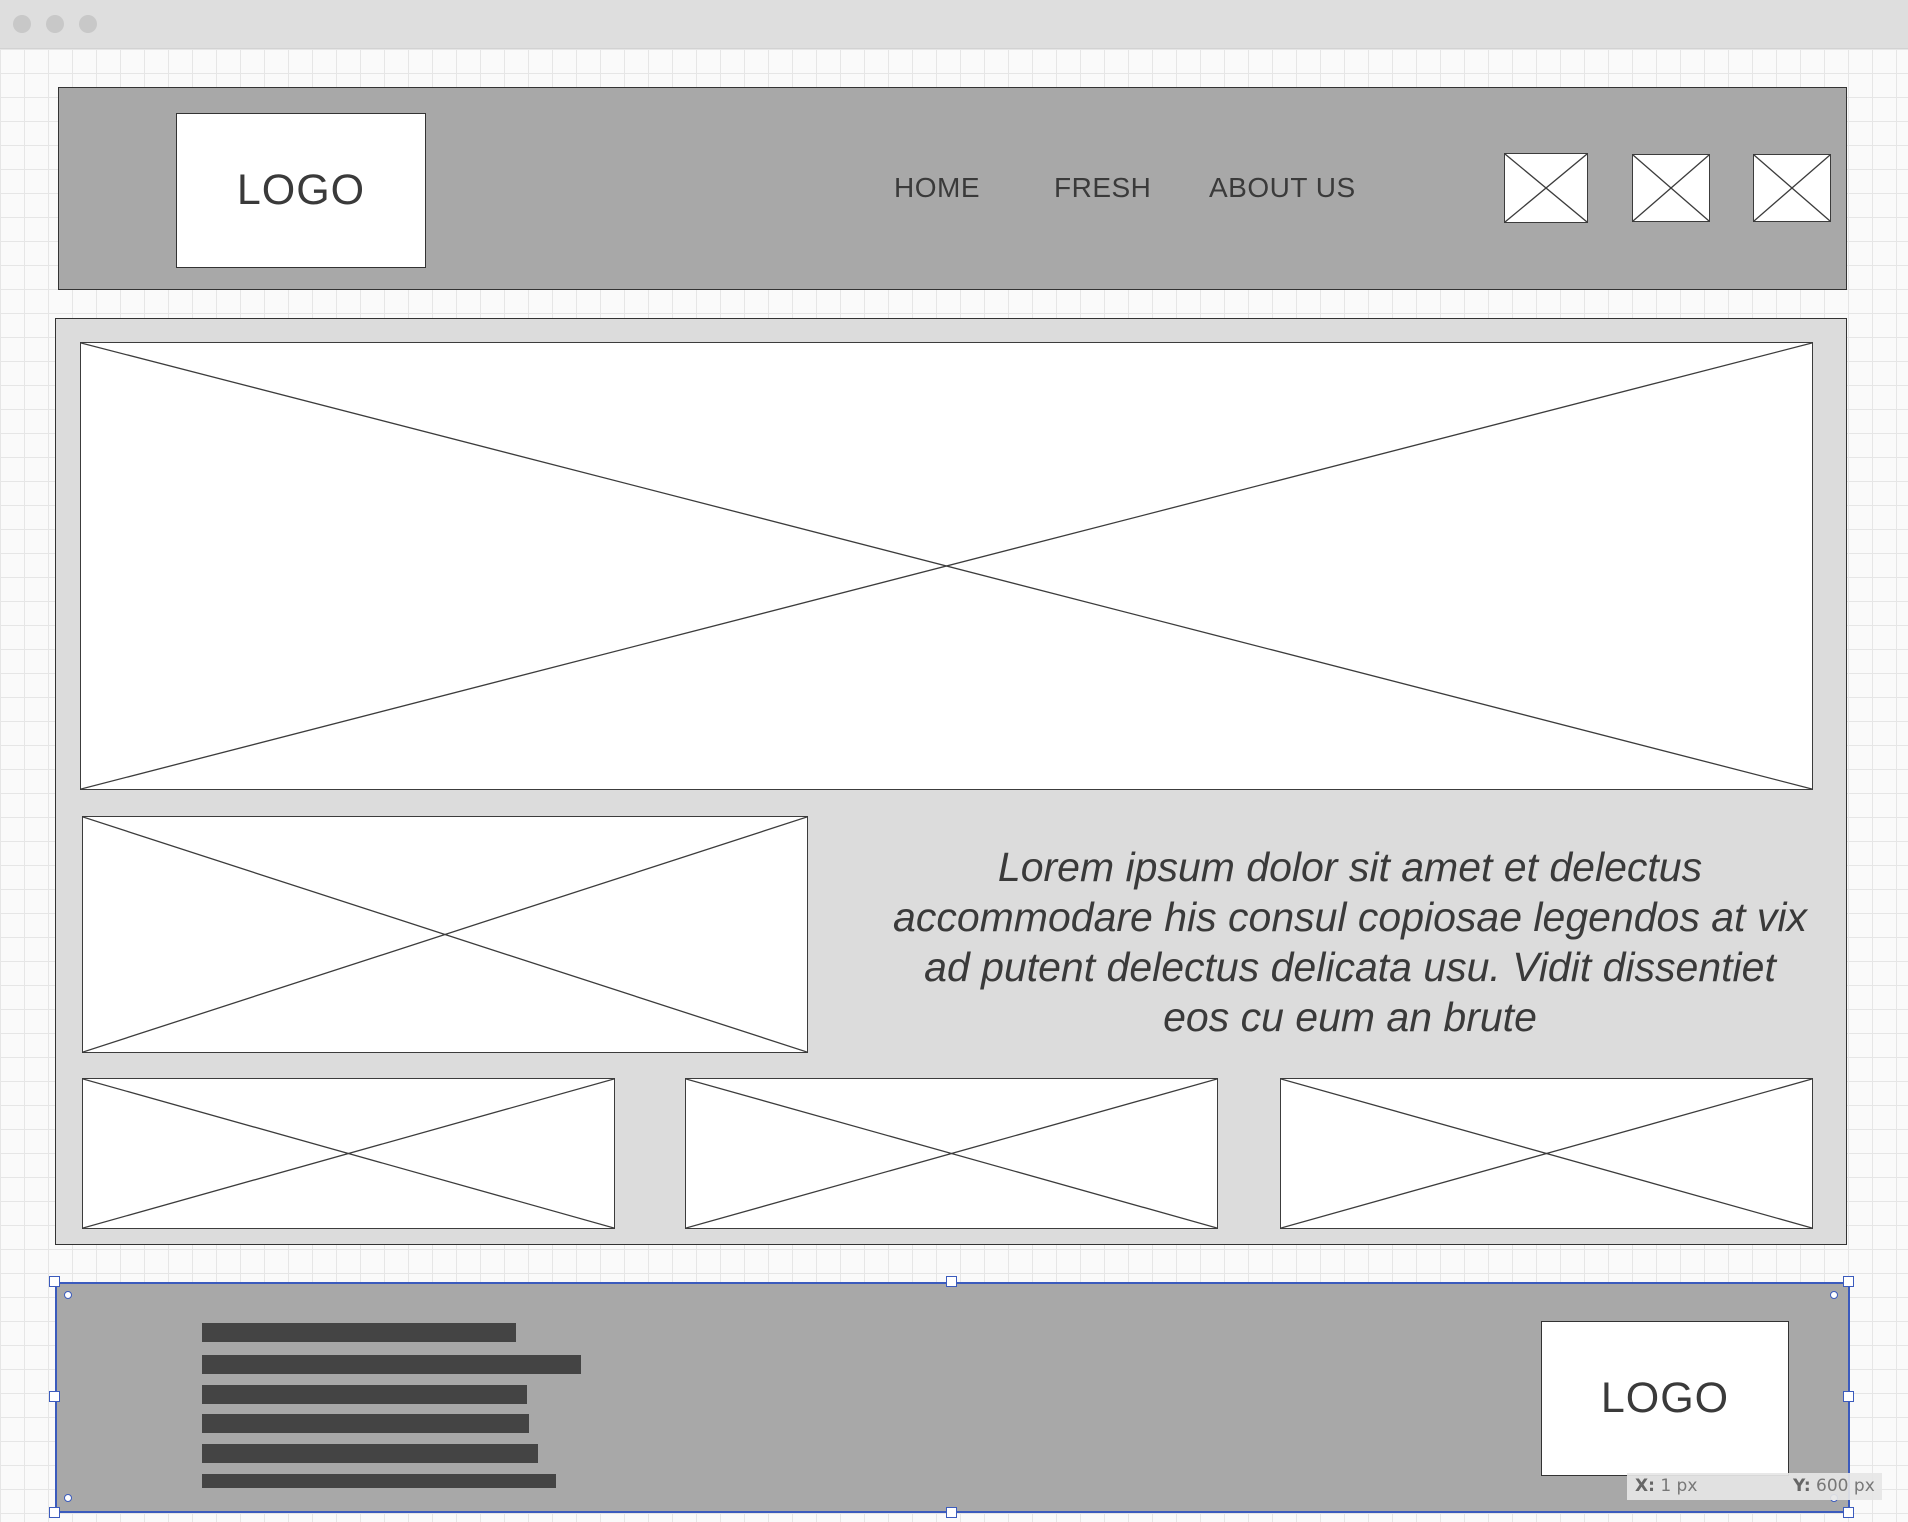 Image resolution: width=1908 pixels, height=1522 pixels. What do you see at coordinates (68, 1295) in the screenshot?
I see `corner-radius-handle-top-left` at bounding box center [68, 1295].